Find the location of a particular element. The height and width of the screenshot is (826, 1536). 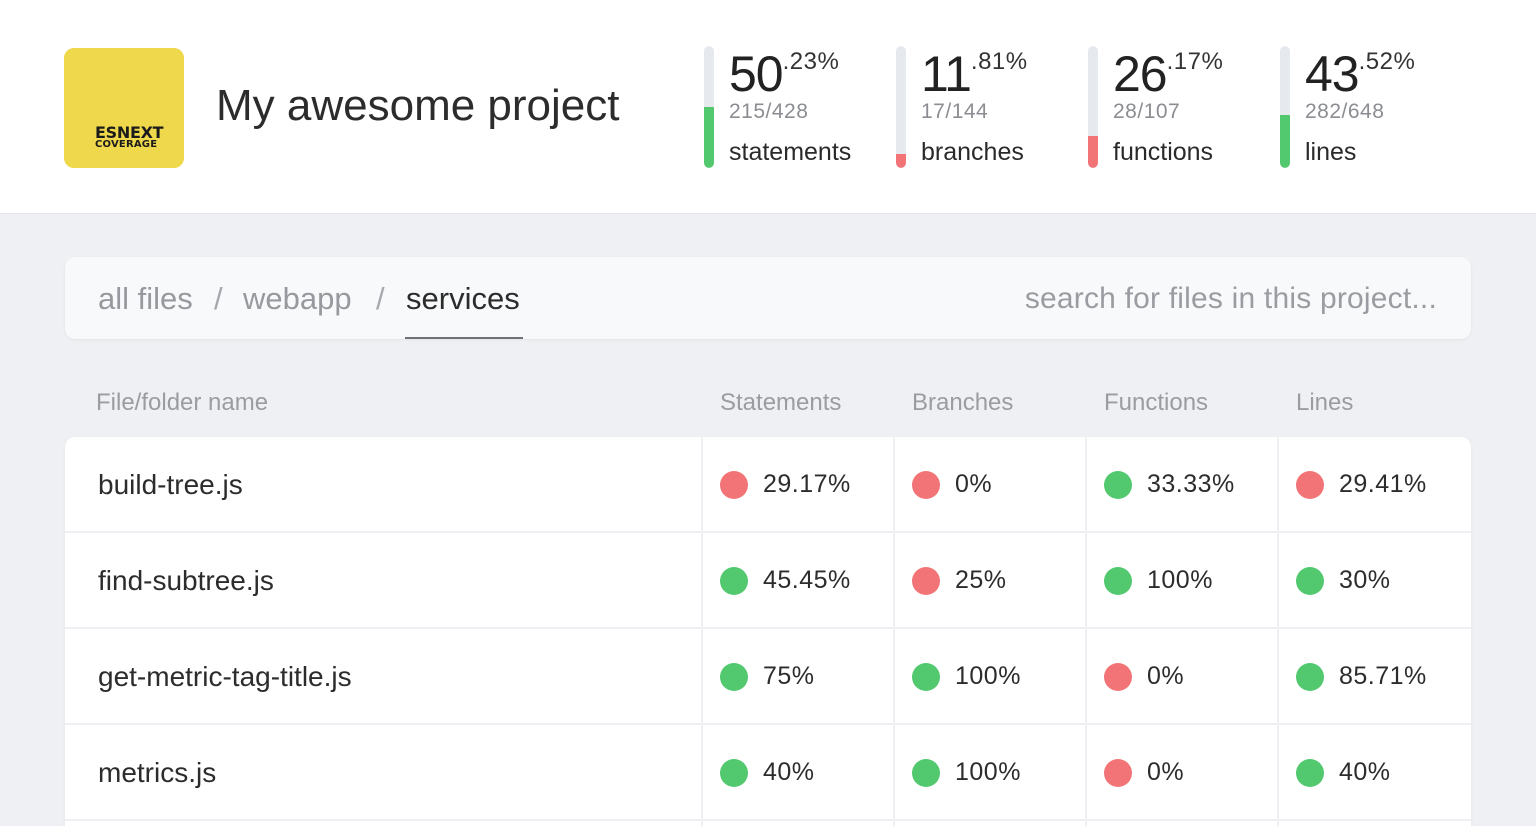

functions-coverage: 33.33% is located at coordinates (1191, 484).